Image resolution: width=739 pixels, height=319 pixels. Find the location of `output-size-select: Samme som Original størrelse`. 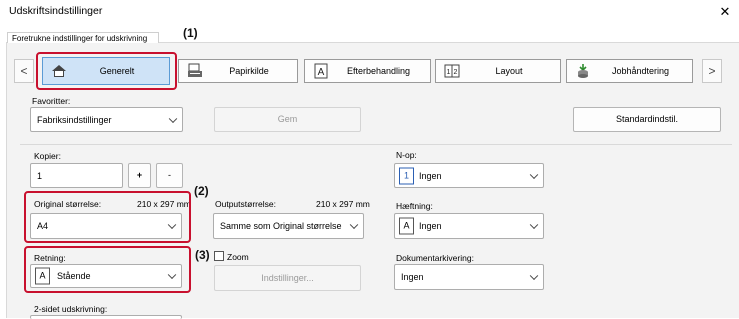

output-size-select: Samme som Original størrelse is located at coordinates (288, 226).